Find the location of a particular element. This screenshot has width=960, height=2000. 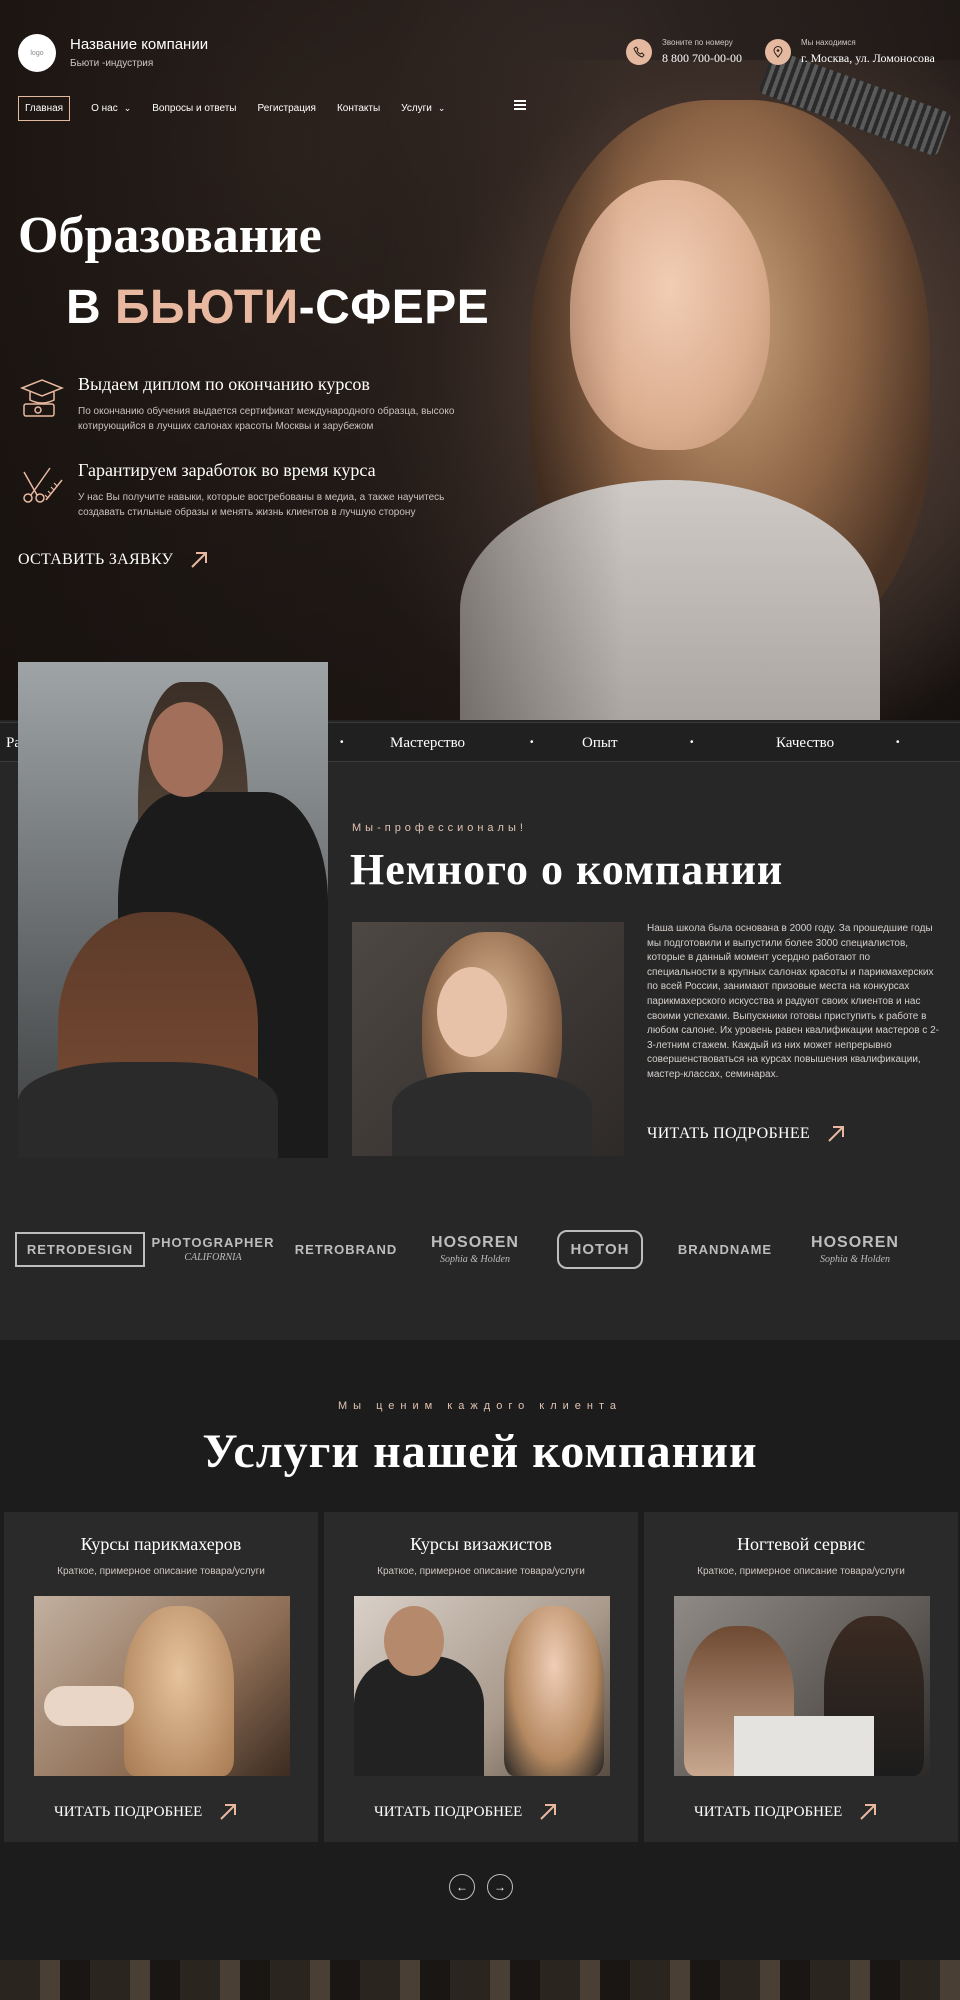

hairdresser-photo is located at coordinates (173, 910).